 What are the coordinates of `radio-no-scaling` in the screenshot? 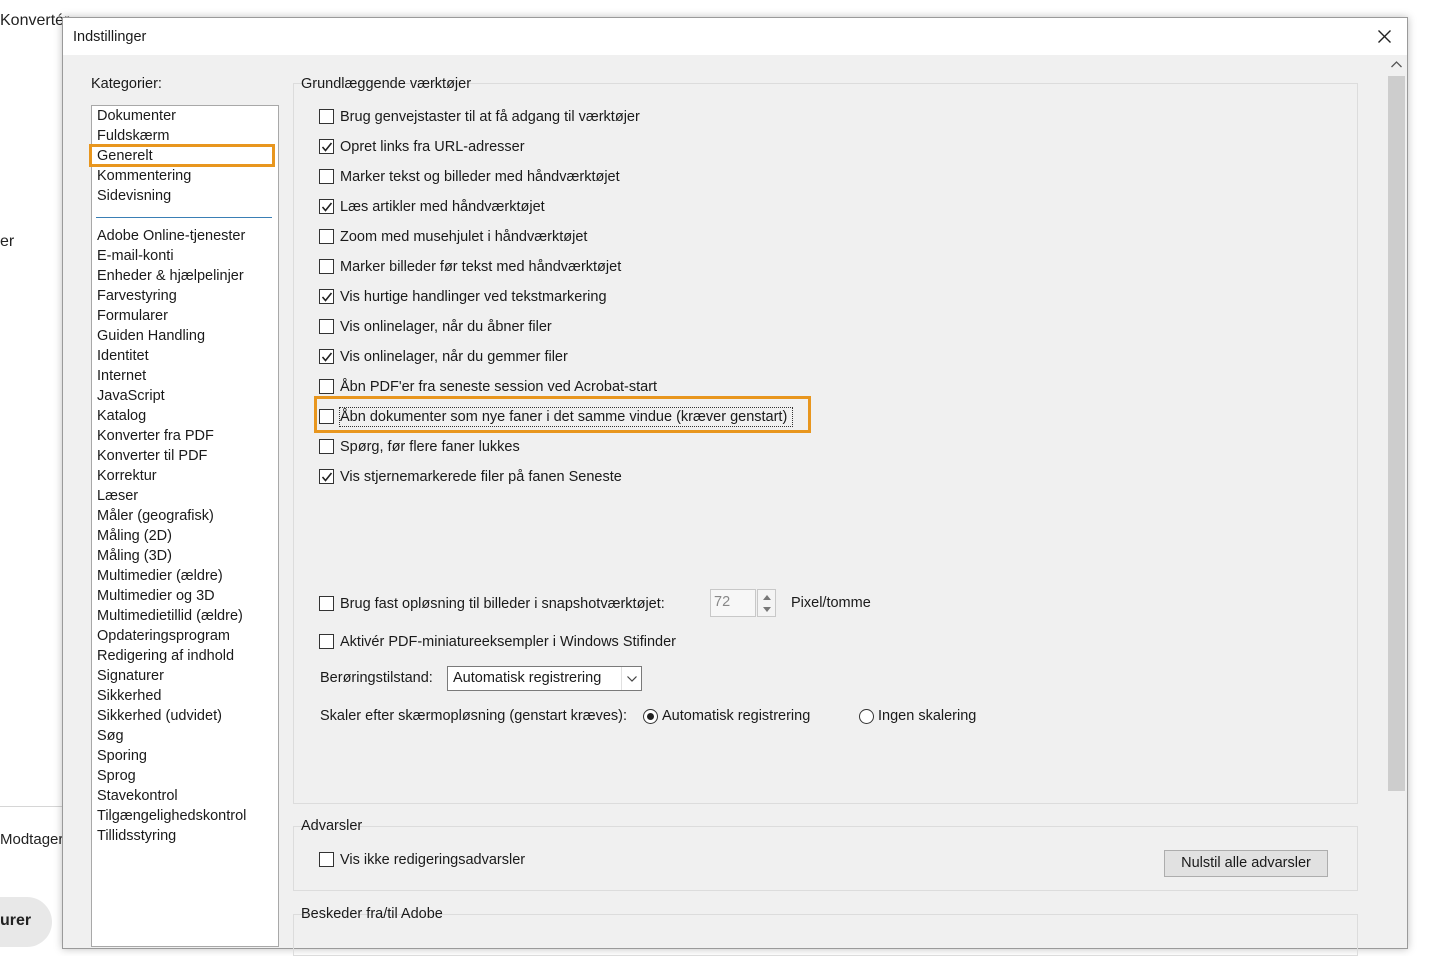 It's located at (866, 716).